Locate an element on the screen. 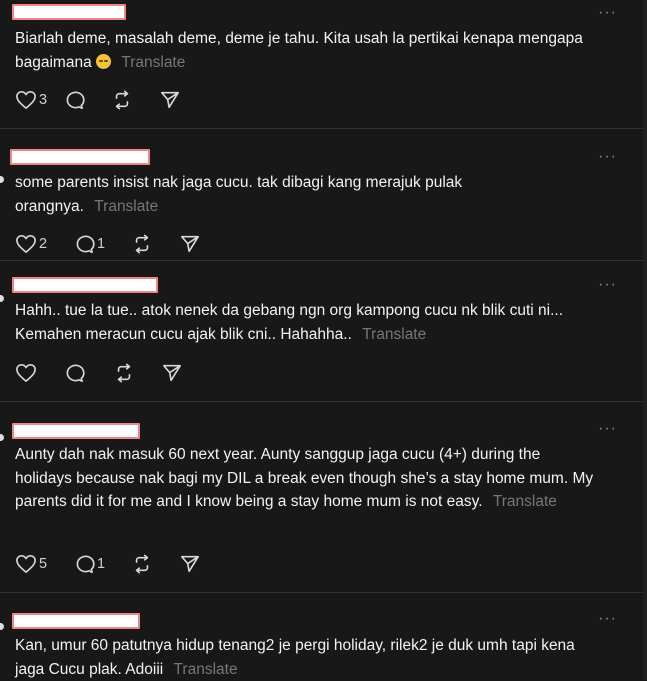  action-bar is located at coordinates (99, 373).